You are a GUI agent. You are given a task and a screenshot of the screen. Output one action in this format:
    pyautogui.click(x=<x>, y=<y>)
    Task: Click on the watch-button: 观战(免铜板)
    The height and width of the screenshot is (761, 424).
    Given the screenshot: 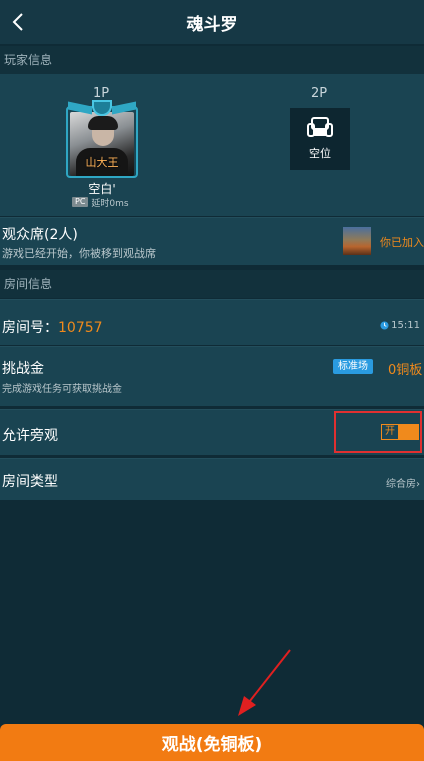 What is the action you would take?
    pyautogui.click(x=212, y=742)
    